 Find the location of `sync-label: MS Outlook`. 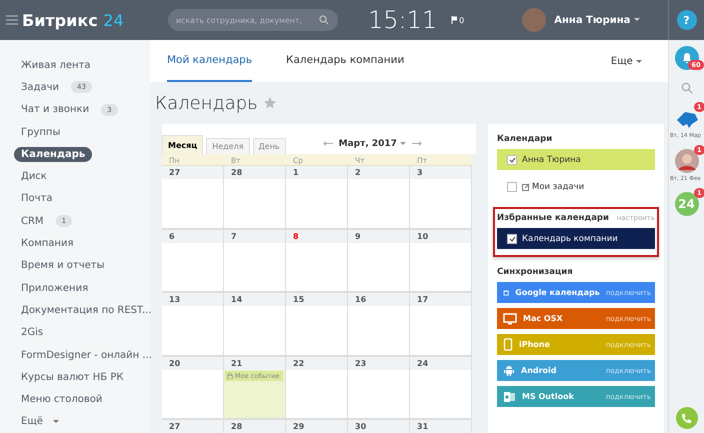

sync-label: MS Outlook is located at coordinates (548, 396).